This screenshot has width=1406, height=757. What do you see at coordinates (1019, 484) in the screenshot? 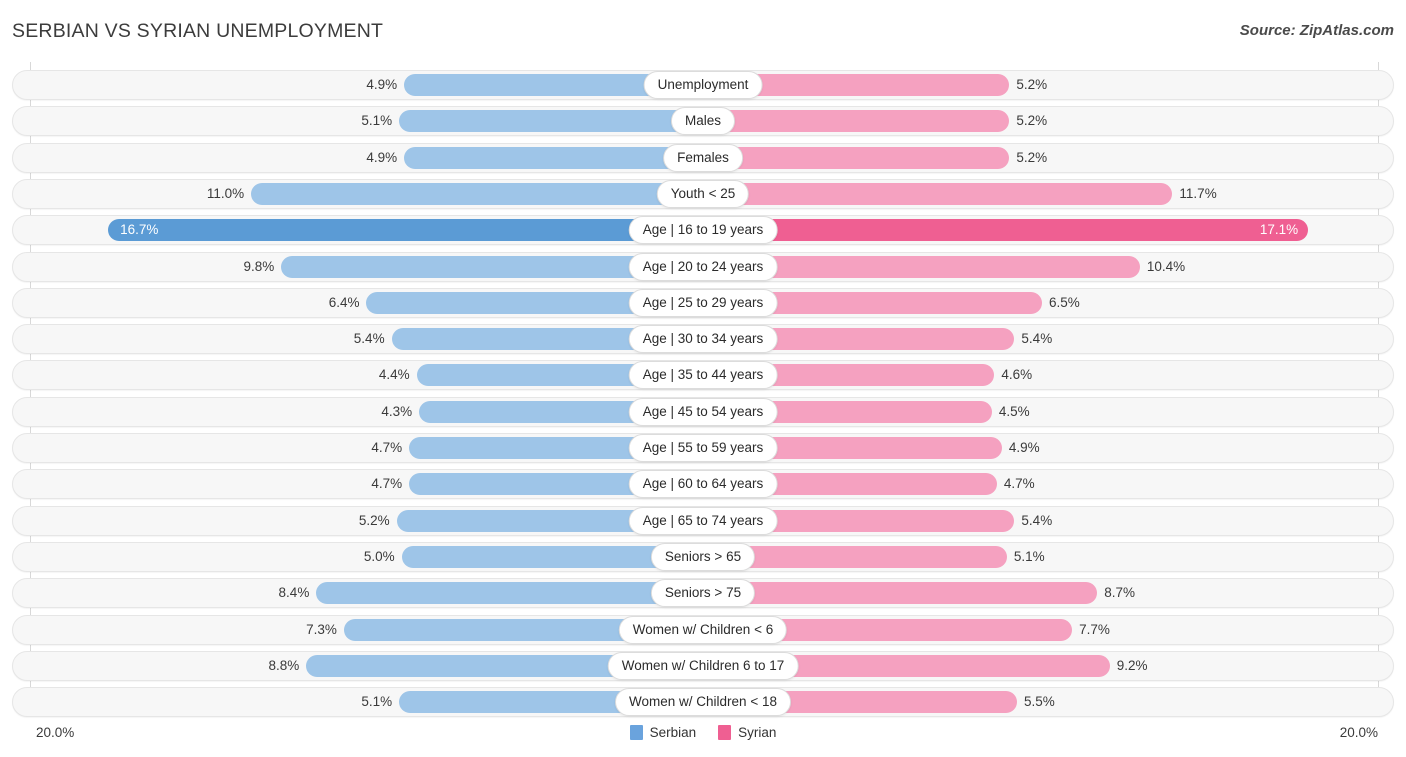
I see `value-label-syrian: 4.7%` at bounding box center [1019, 484].